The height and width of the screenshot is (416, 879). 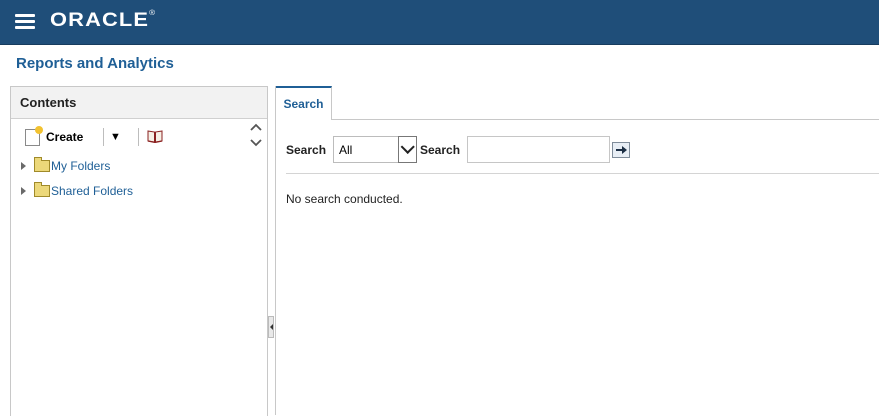 What do you see at coordinates (582, 173) in the screenshot?
I see `divider` at bounding box center [582, 173].